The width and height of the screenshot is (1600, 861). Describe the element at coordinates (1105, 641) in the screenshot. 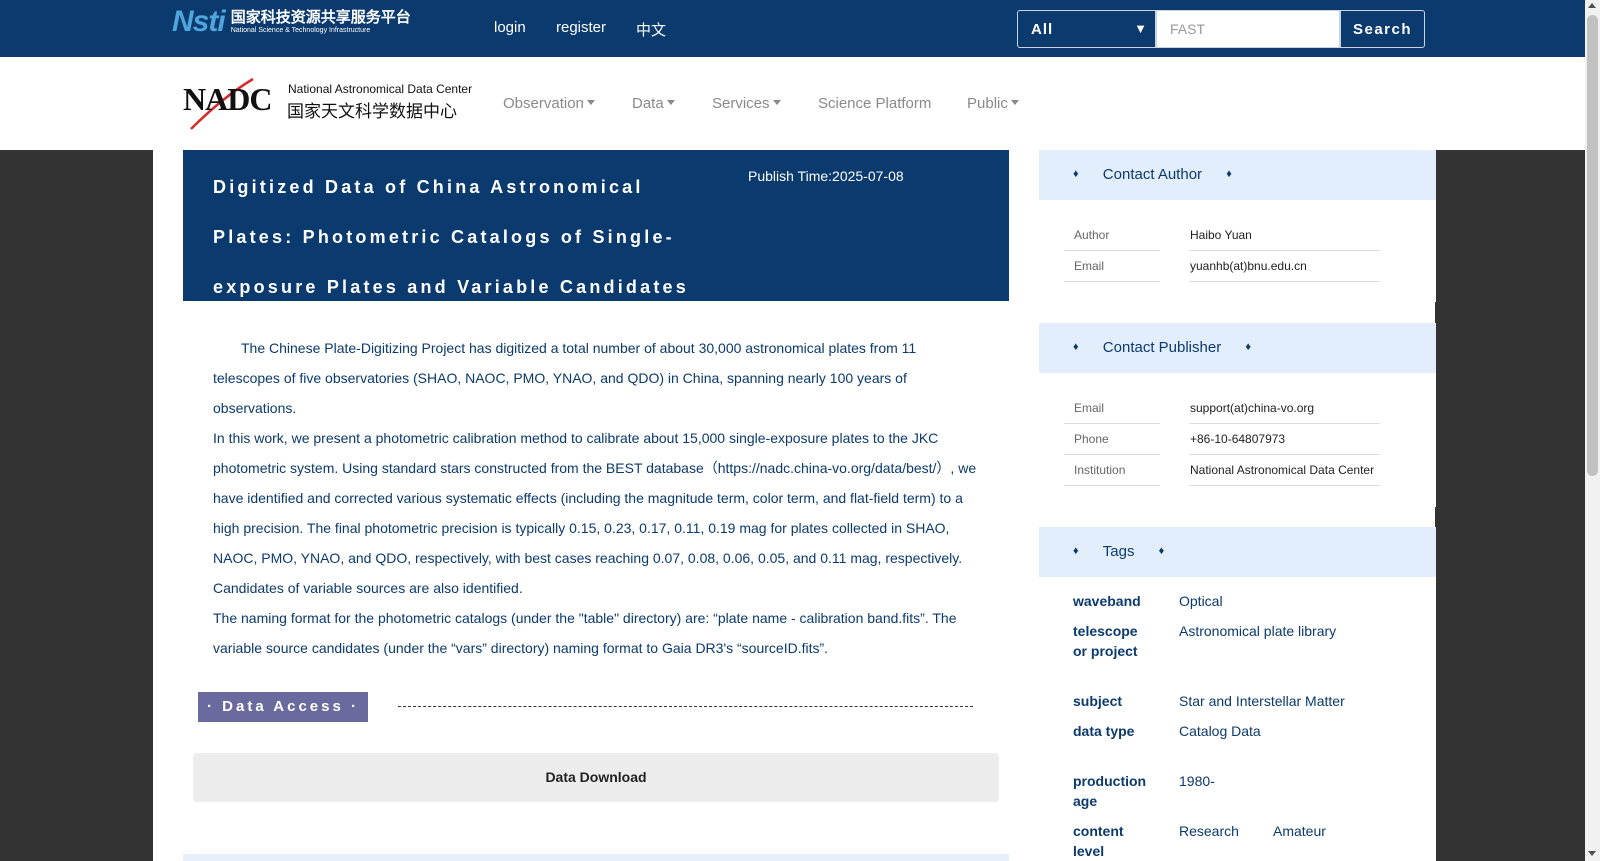

I see `tag-key-telescope: telescope or project` at that location.